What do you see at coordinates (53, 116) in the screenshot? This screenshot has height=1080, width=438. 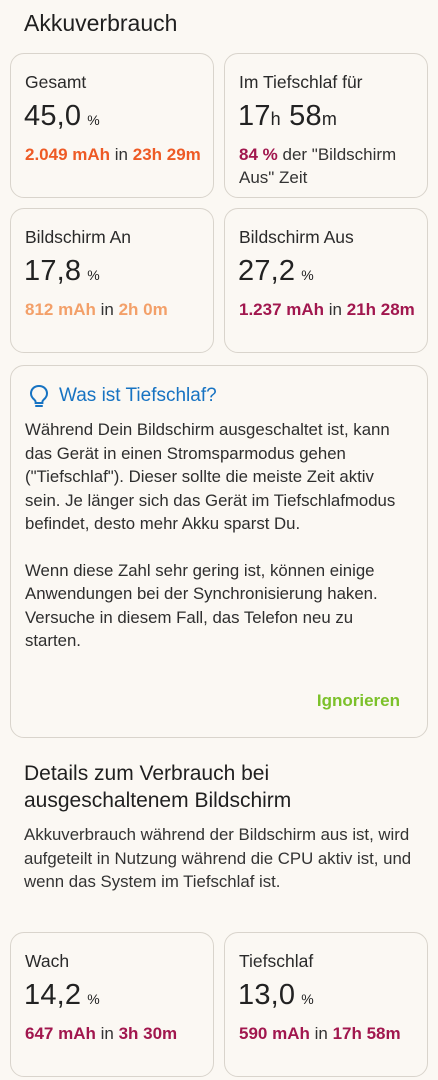 I see `percent-value: 45,0` at bounding box center [53, 116].